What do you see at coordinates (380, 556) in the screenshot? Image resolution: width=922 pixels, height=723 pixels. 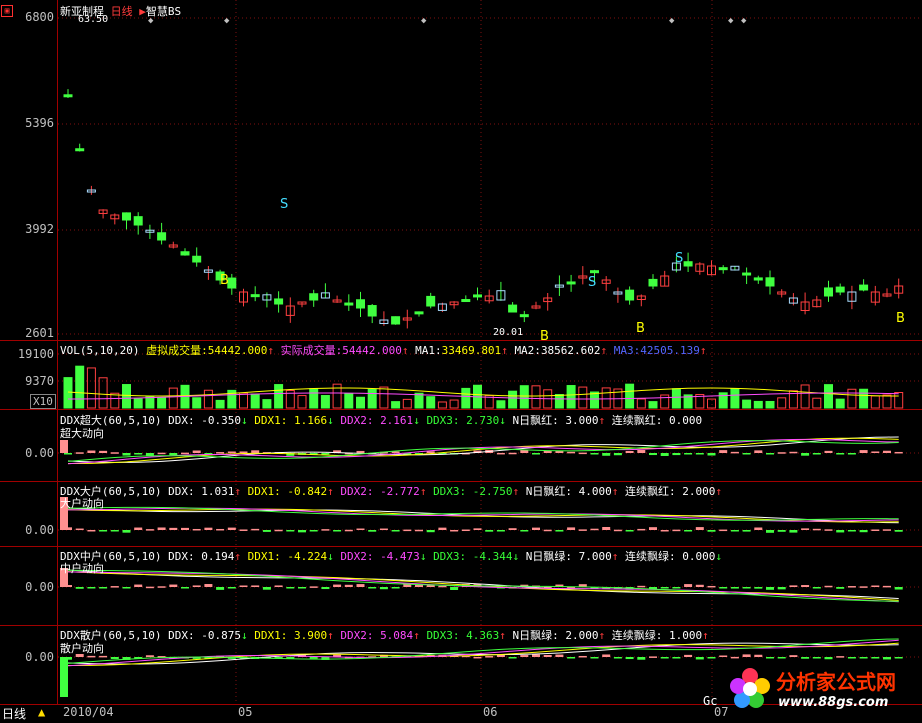 I see `panel3-ddx2: DDX2: -4.473` at bounding box center [380, 556].